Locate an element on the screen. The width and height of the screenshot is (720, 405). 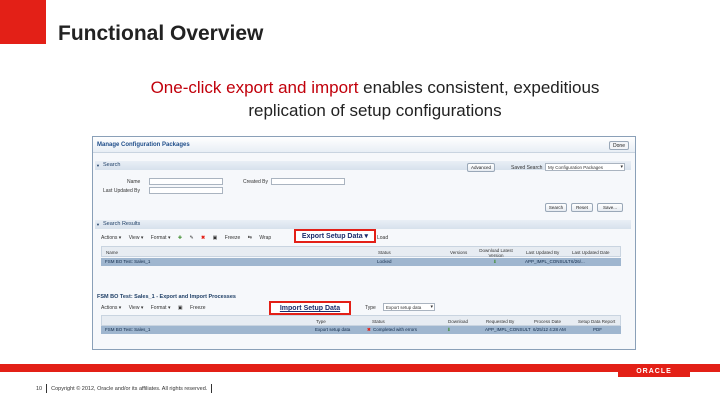
row-name: FSM BO Test: Sales_1 is located at coordinates (128, 261).